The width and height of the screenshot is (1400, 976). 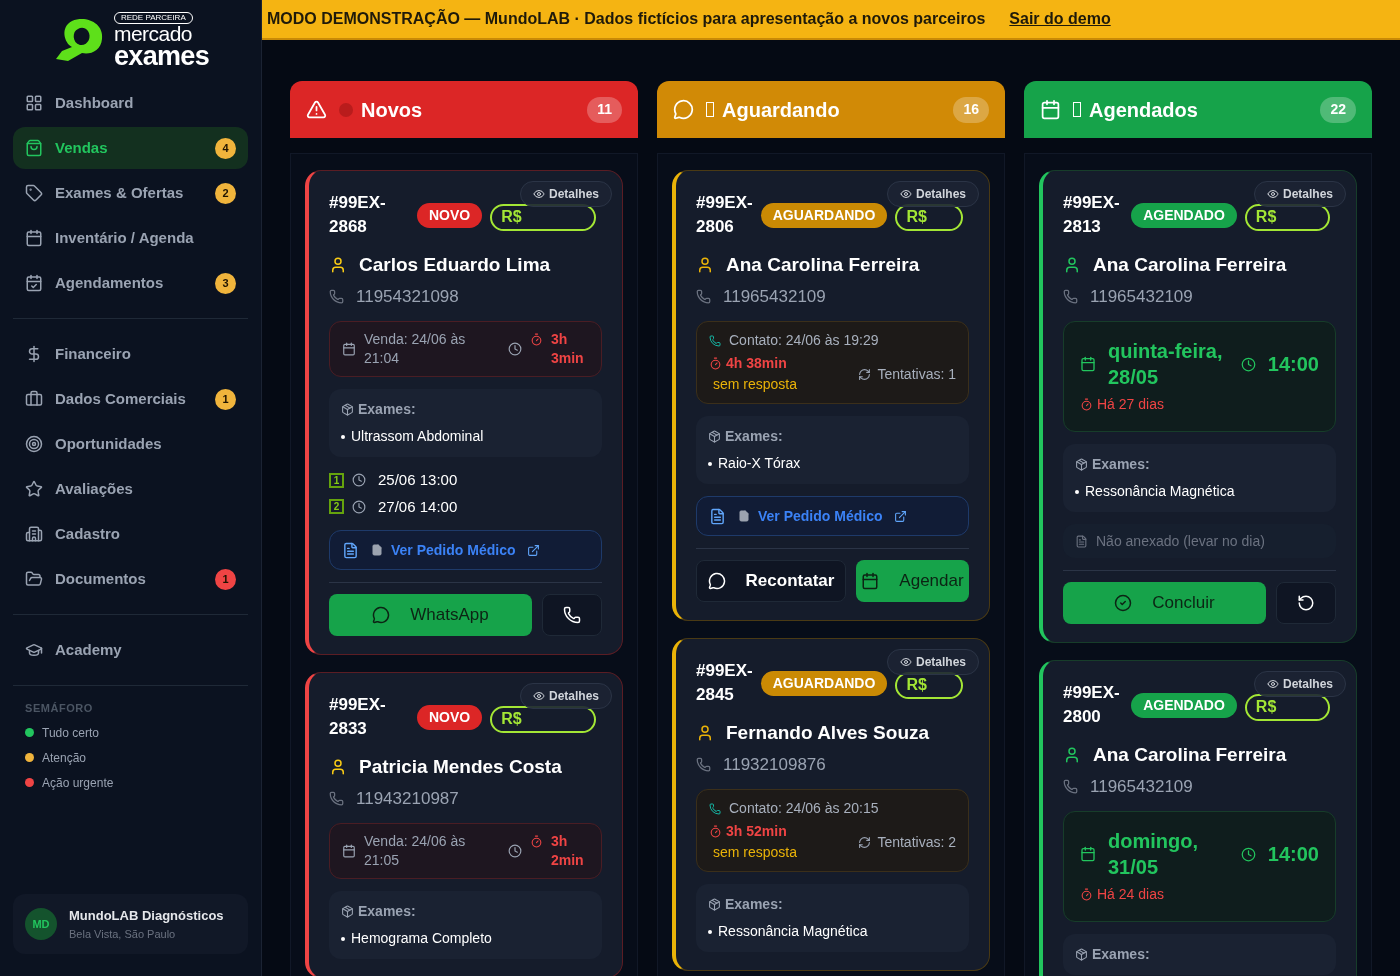 I want to click on patient-name: Fernando Alves Souza, so click(x=828, y=733).